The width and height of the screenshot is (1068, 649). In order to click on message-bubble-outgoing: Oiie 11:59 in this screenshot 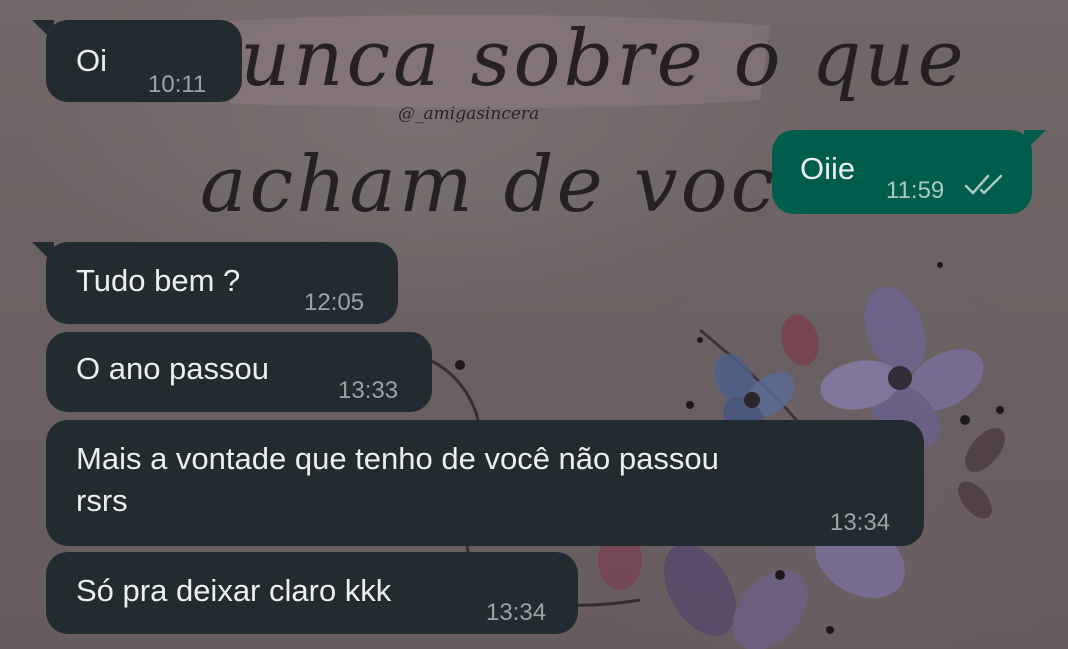, I will do `click(909, 172)`.